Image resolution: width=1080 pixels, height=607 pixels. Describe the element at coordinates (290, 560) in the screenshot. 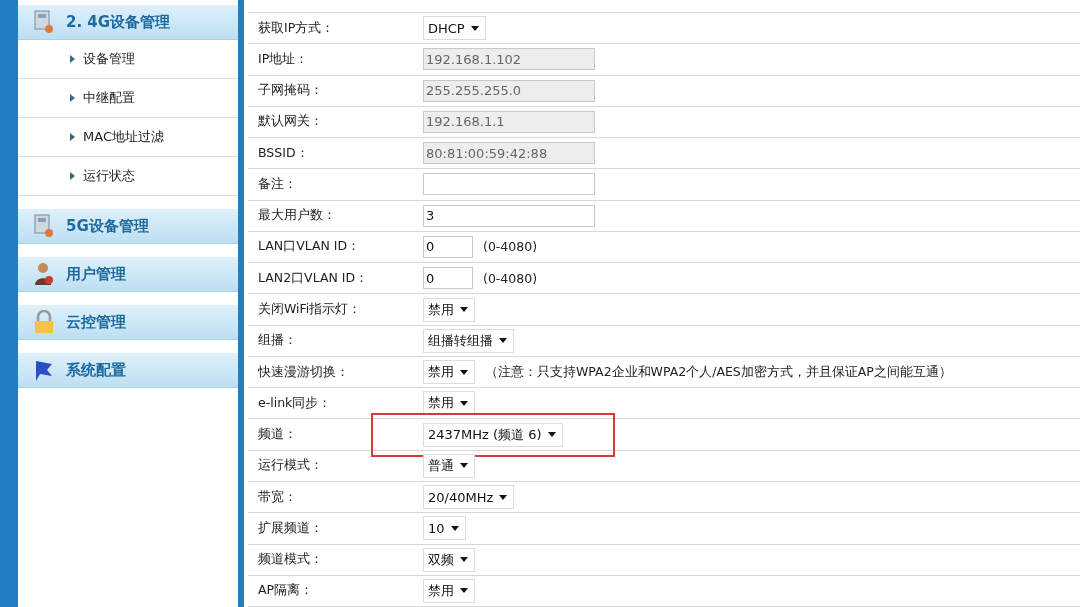

I see `field-label: 频道模式：` at that location.